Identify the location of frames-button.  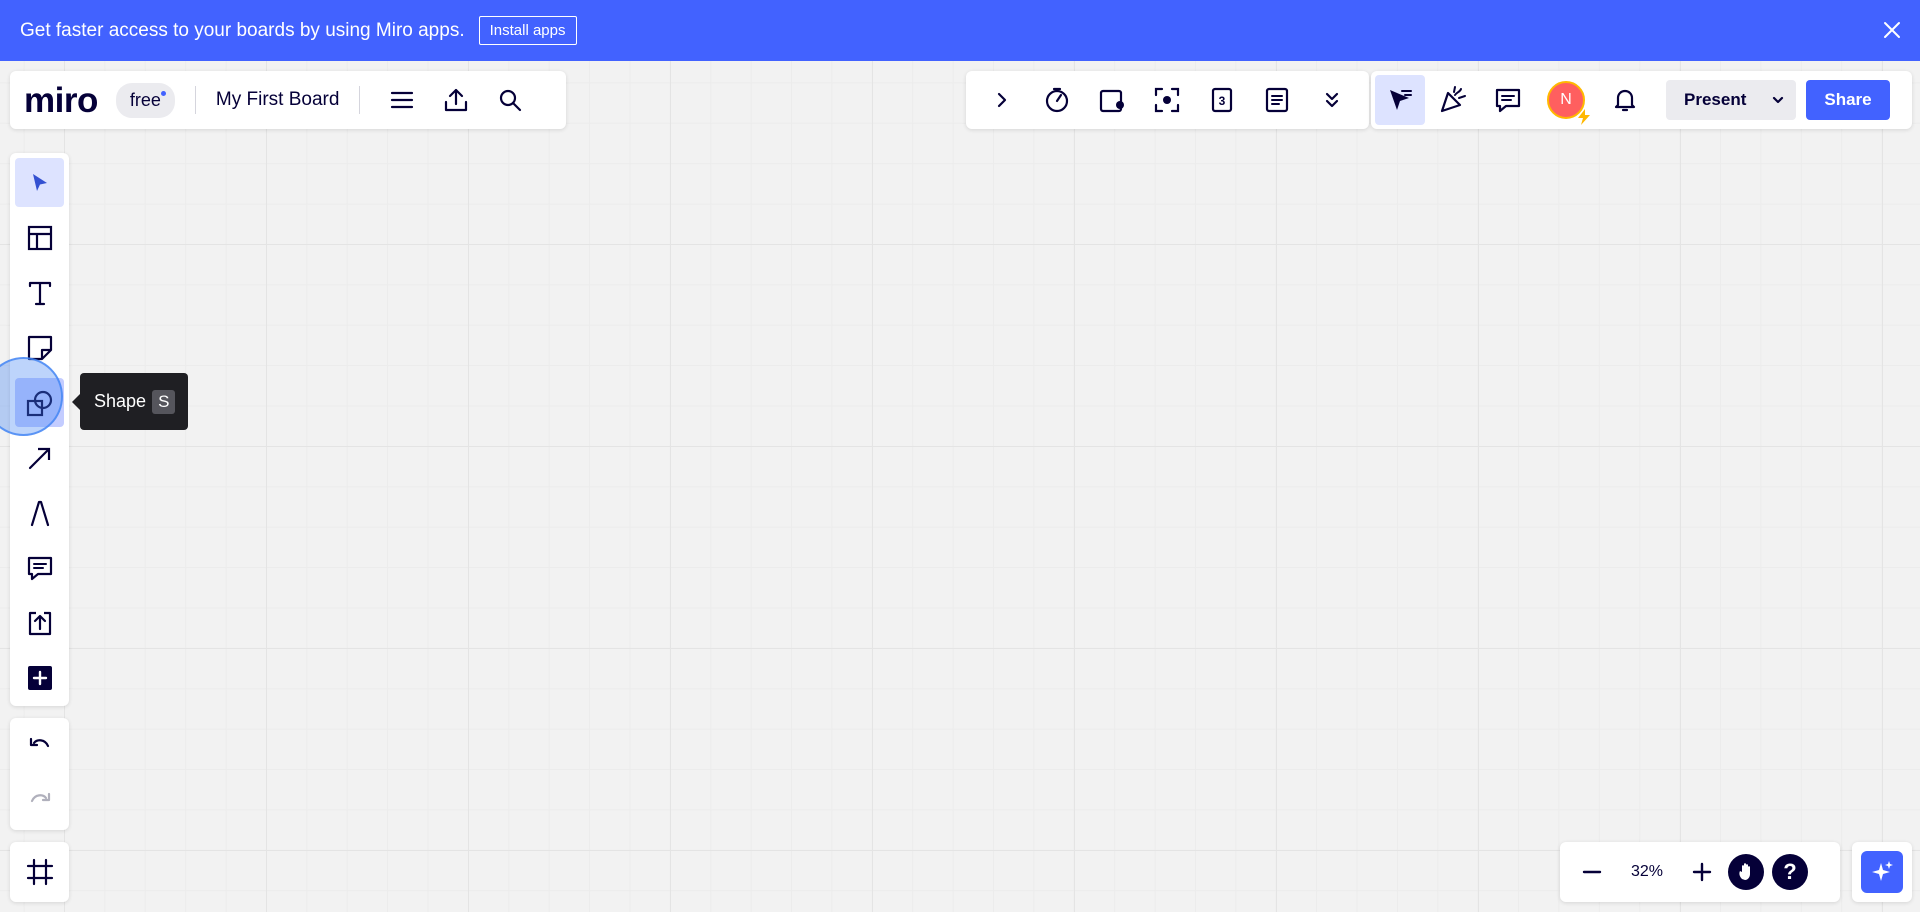
(39, 871).